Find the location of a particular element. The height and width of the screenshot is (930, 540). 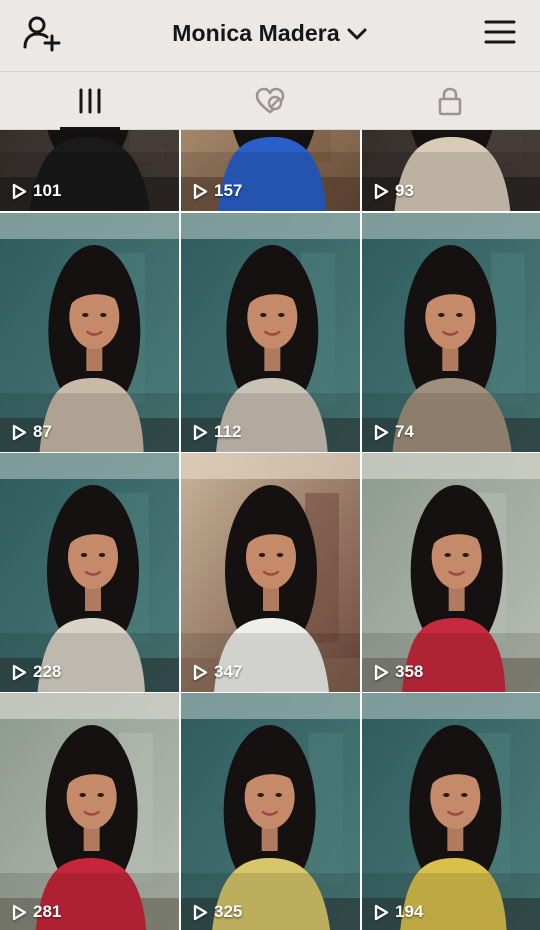

tab-videos is located at coordinates (90, 101).